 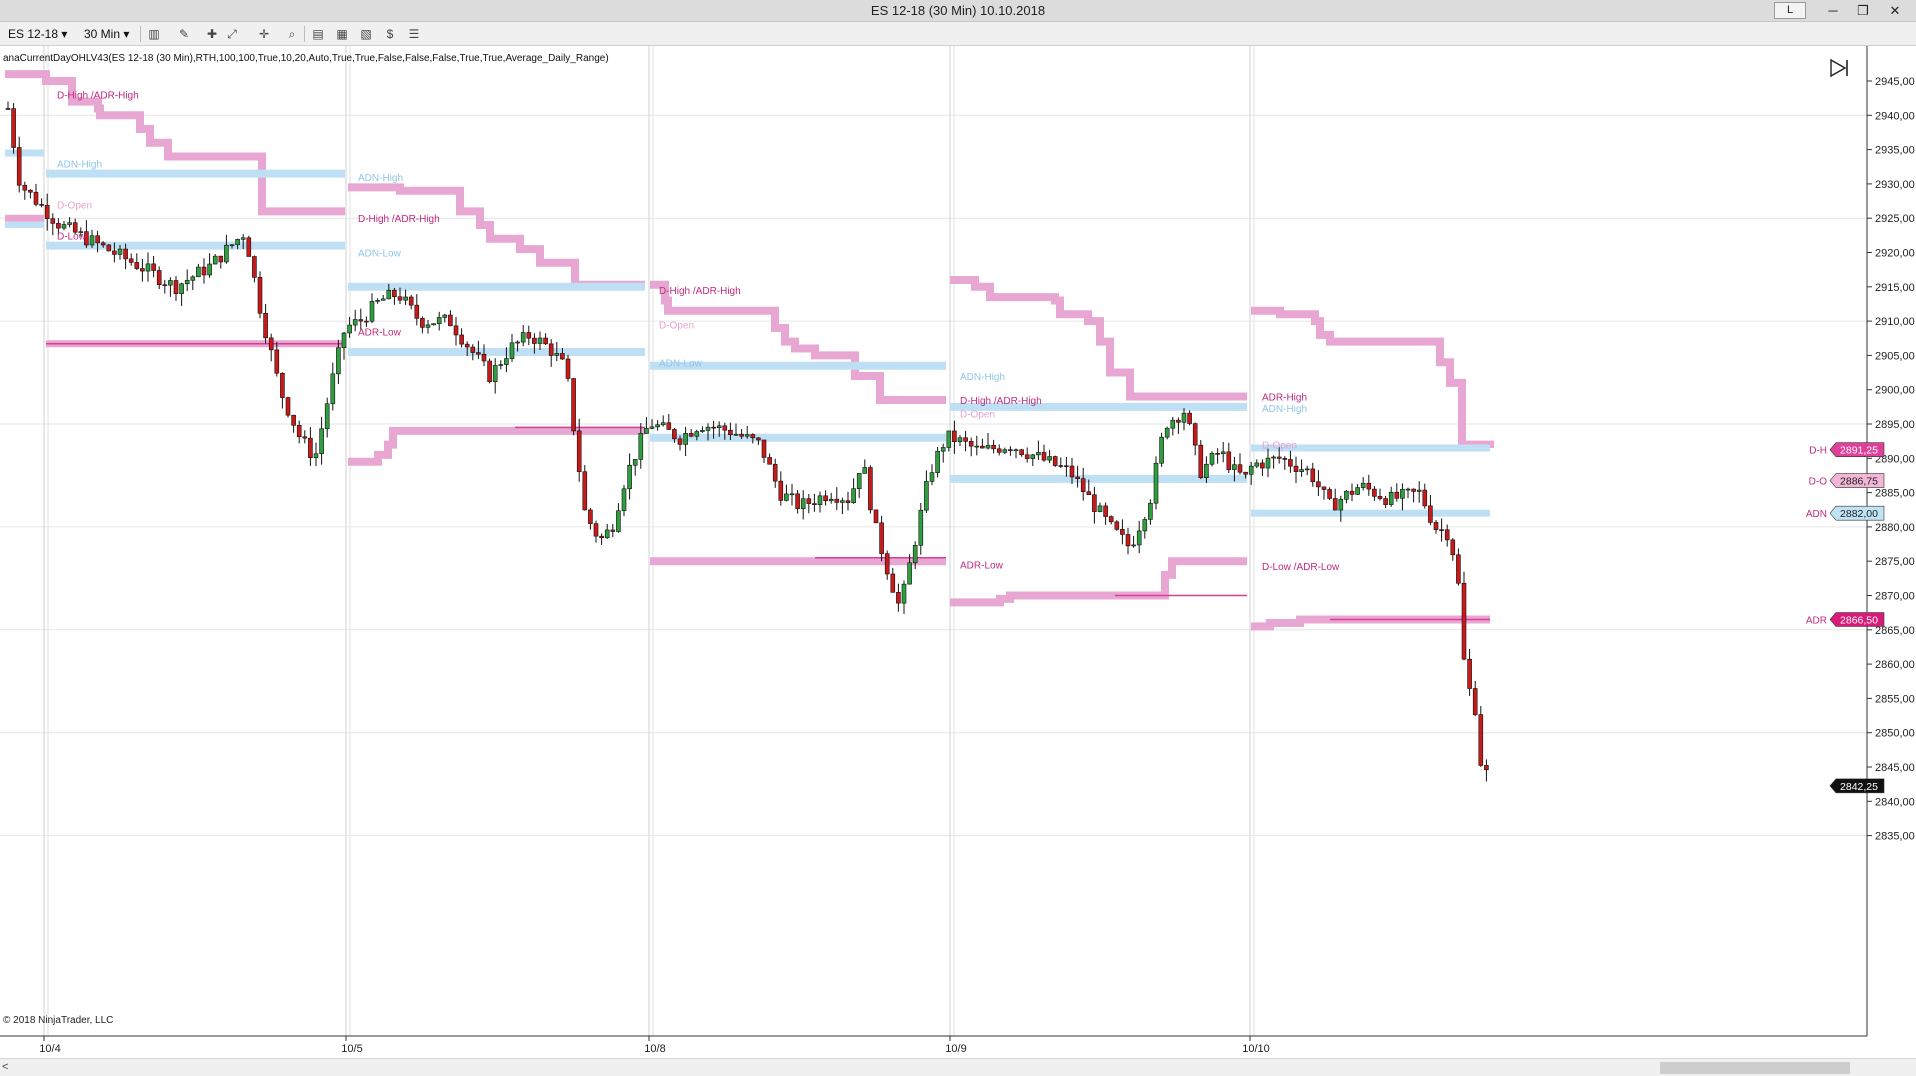 I want to click on order-entry-icon: $, so click(x=390, y=34).